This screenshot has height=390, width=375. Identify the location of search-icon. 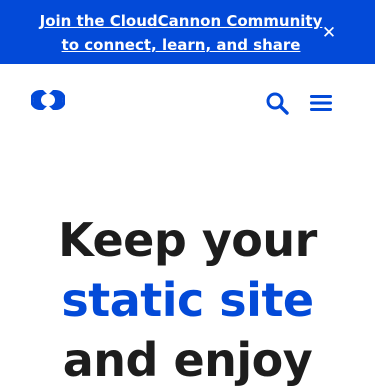
(277, 103).